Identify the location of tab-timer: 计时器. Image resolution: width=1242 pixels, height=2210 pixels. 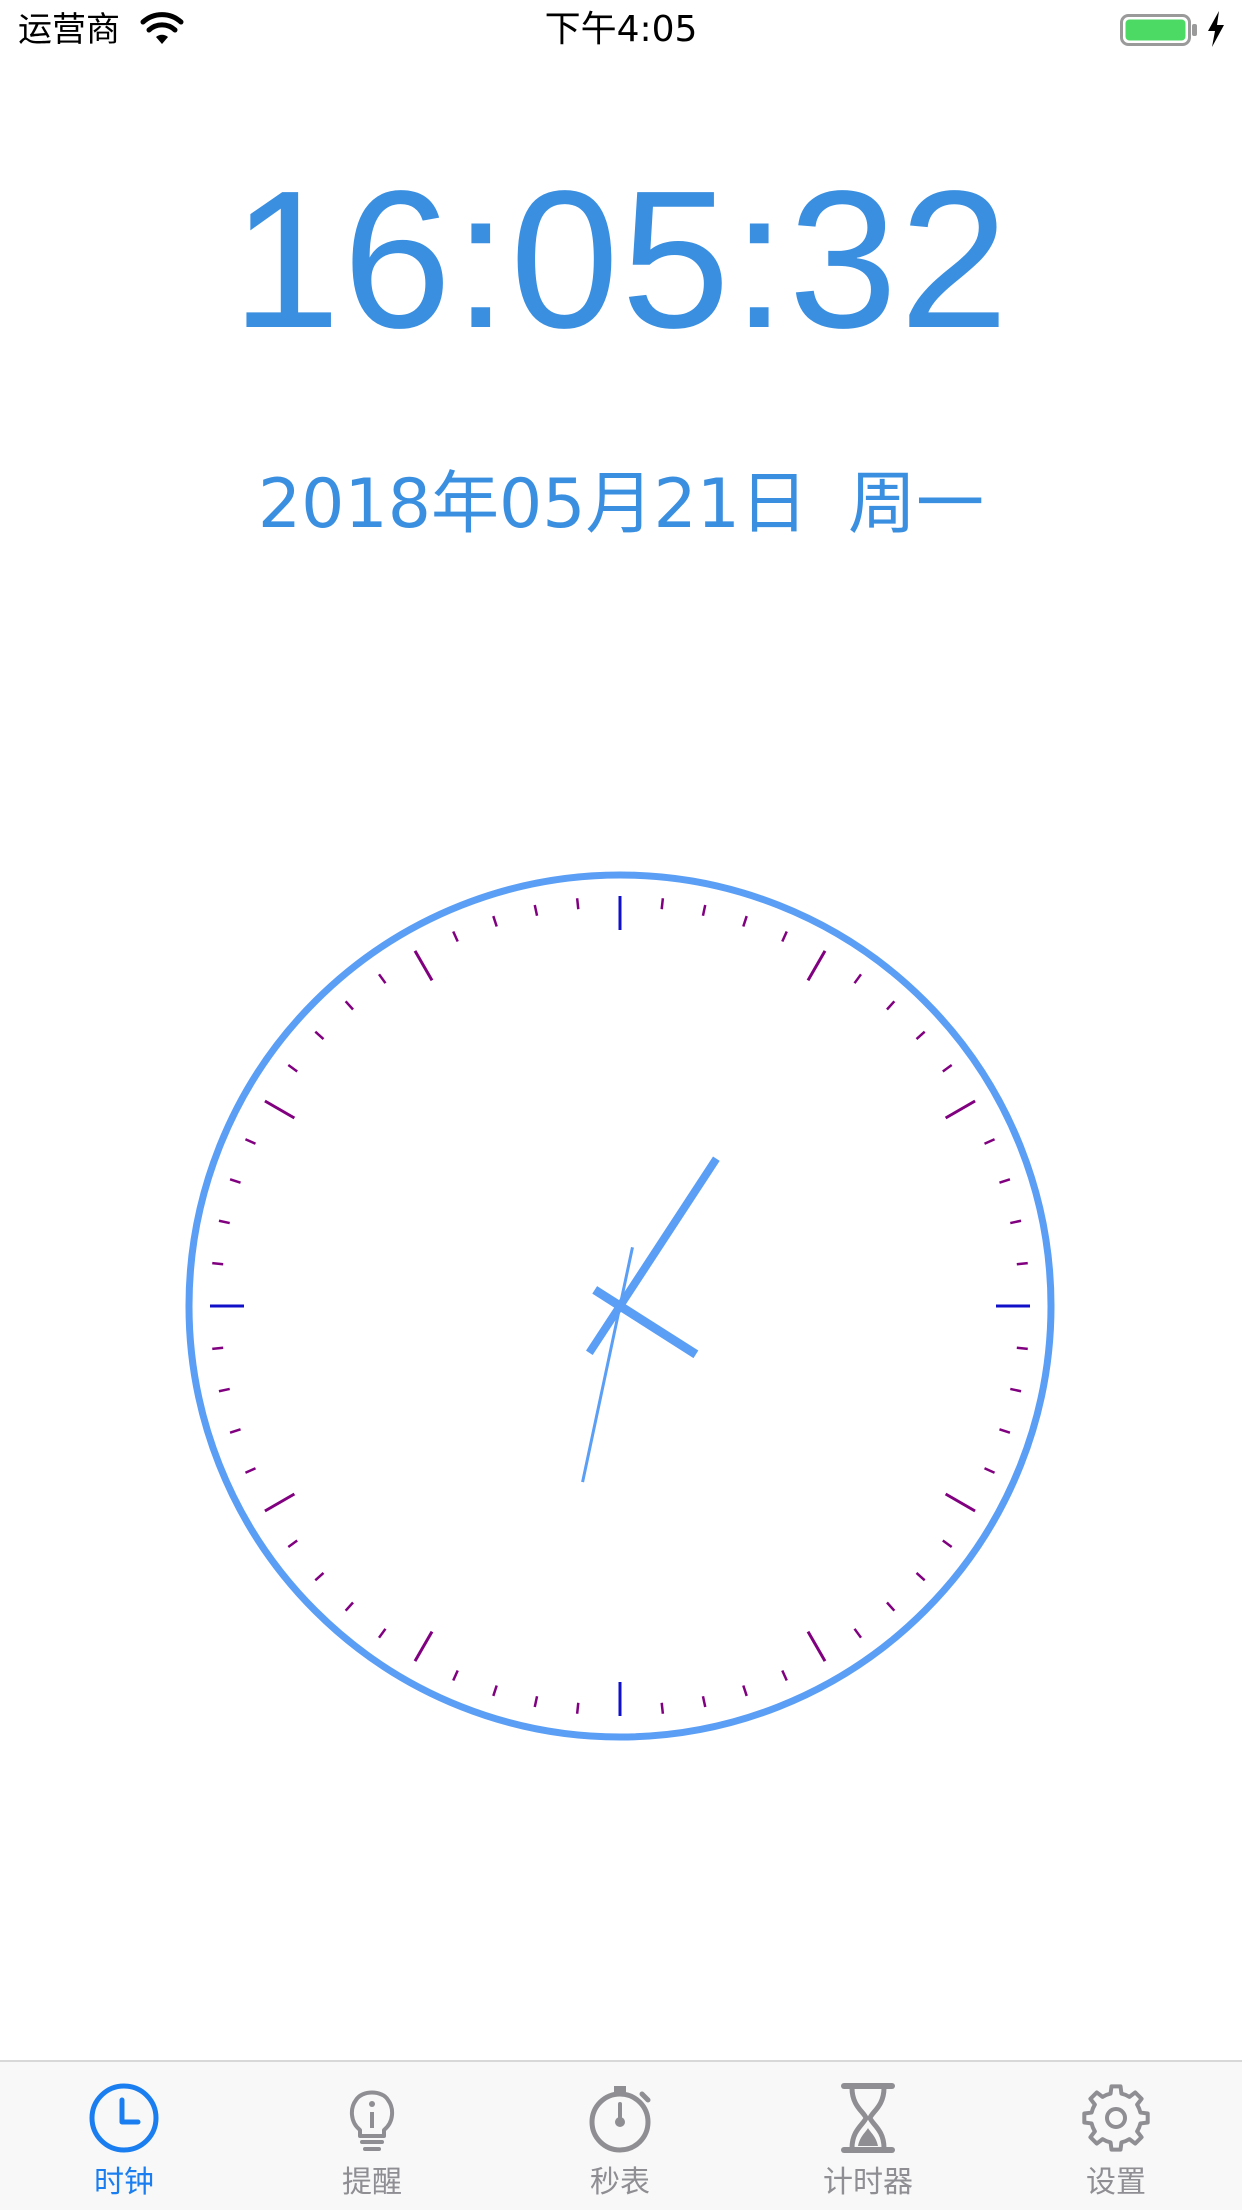
(868, 2136).